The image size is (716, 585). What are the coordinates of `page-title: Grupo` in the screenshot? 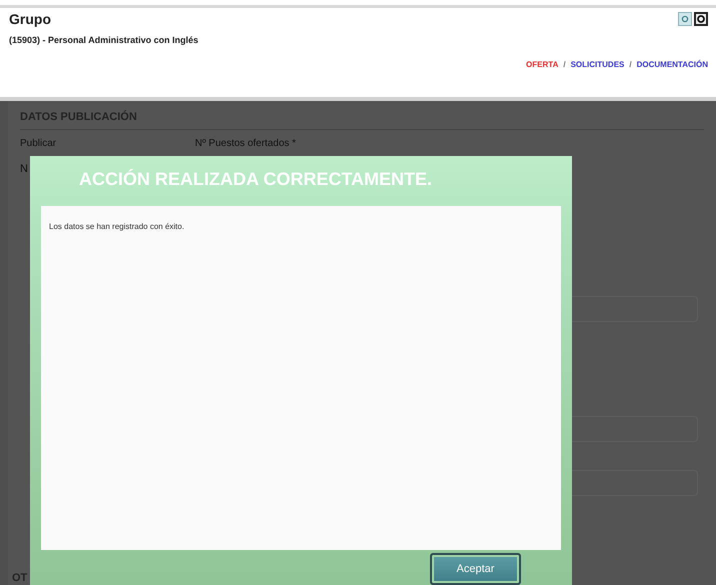 It's located at (30, 19).